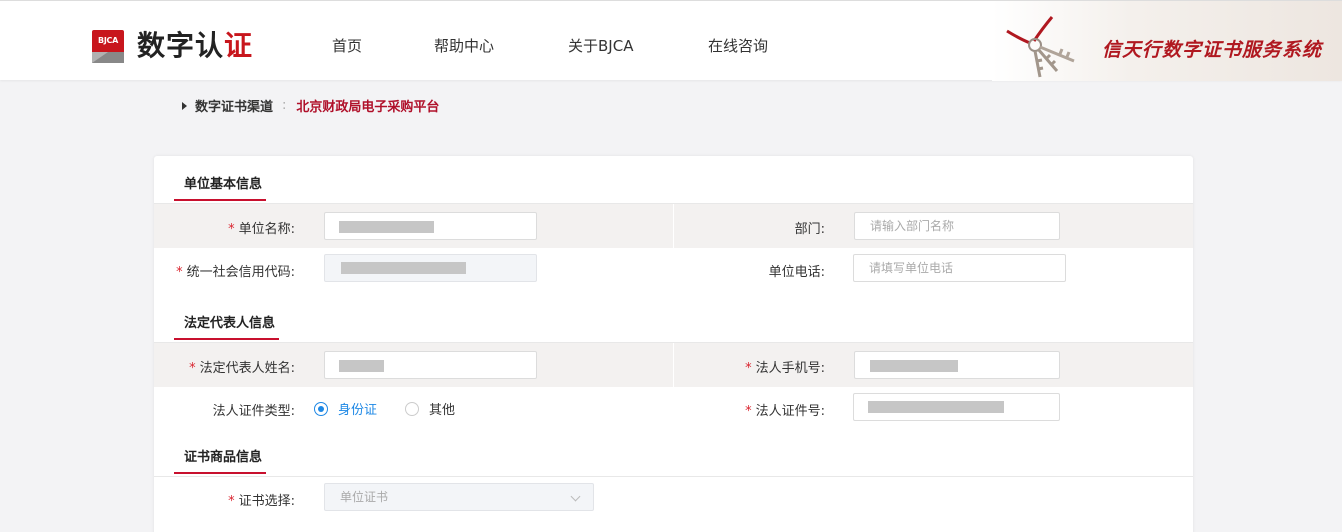  What do you see at coordinates (959, 268) in the screenshot?
I see `unit-phone-input: 请填写单位电话` at bounding box center [959, 268].